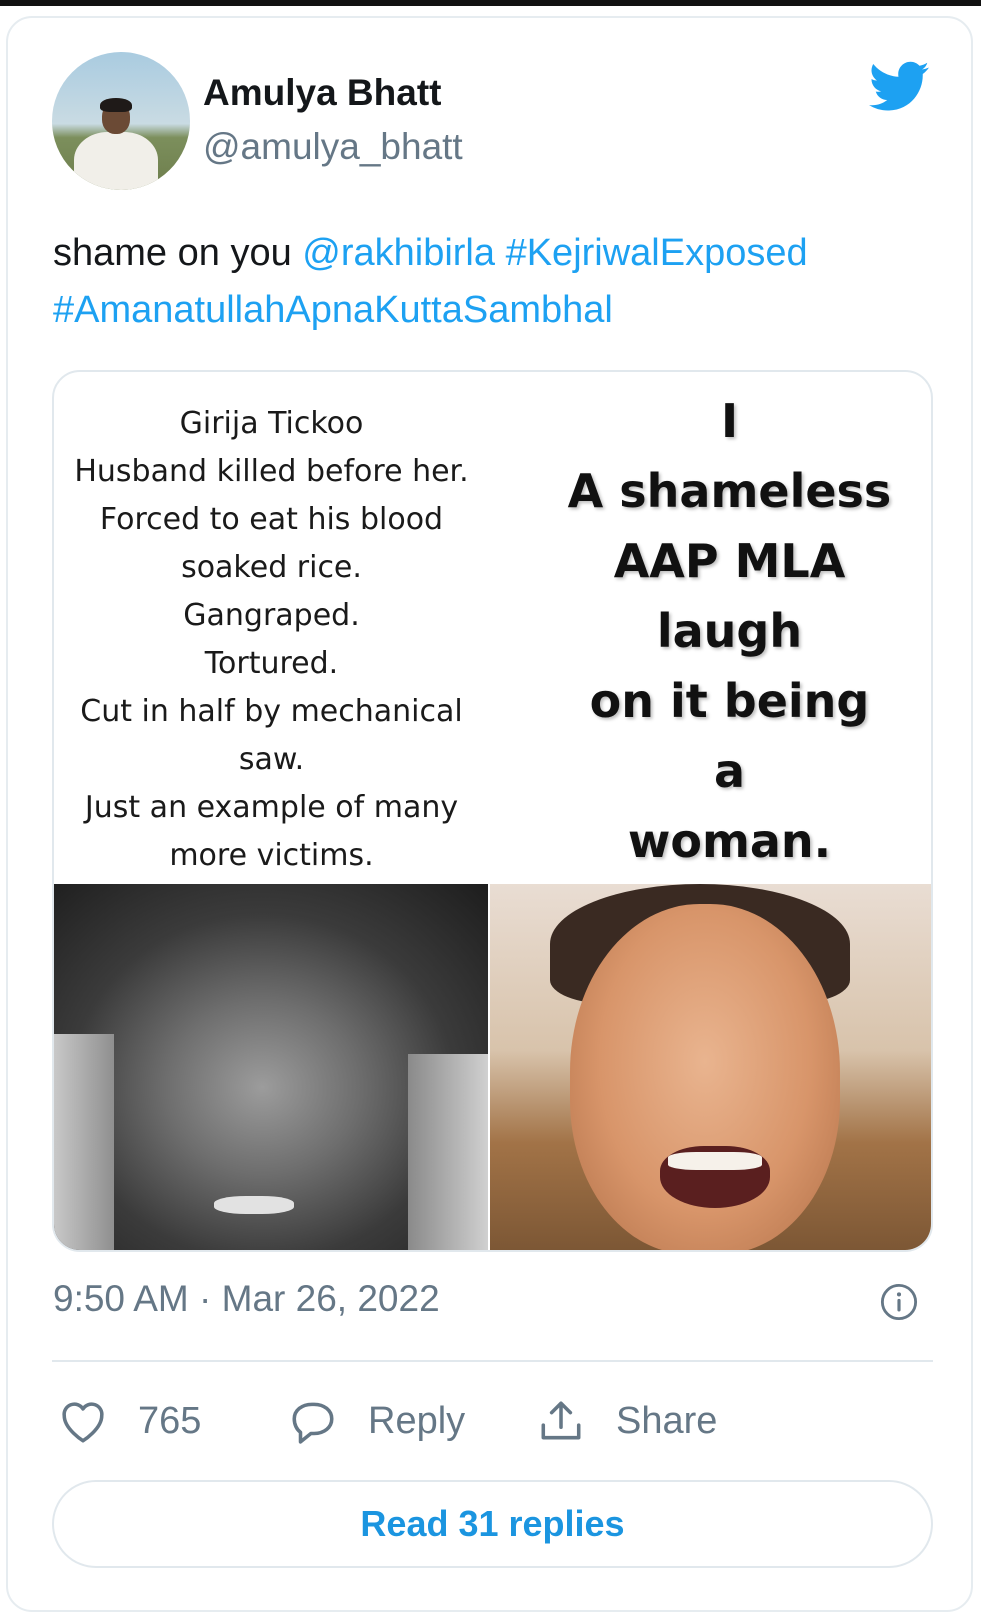 The height and width of the screenshot is (1623, 981). Describe the element at coordinates (333, 147) in the screenshot. I see `author-handle: @amulya_bhatt` at that location.